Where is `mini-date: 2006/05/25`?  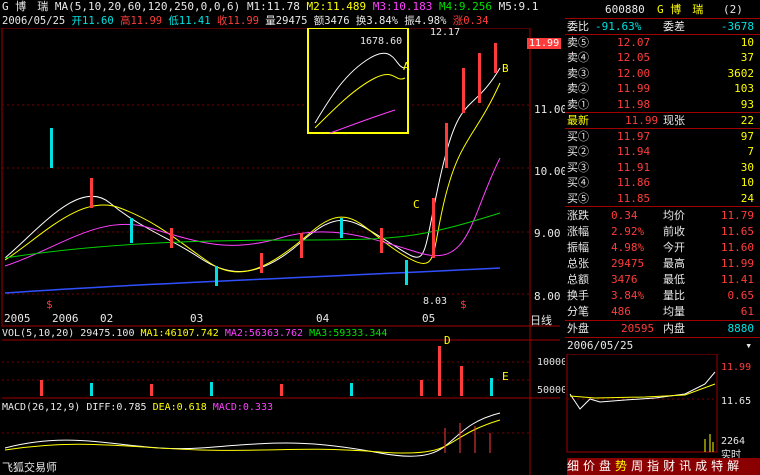 mini-date: 2006/05/25 is located at coordinates (600, 345).